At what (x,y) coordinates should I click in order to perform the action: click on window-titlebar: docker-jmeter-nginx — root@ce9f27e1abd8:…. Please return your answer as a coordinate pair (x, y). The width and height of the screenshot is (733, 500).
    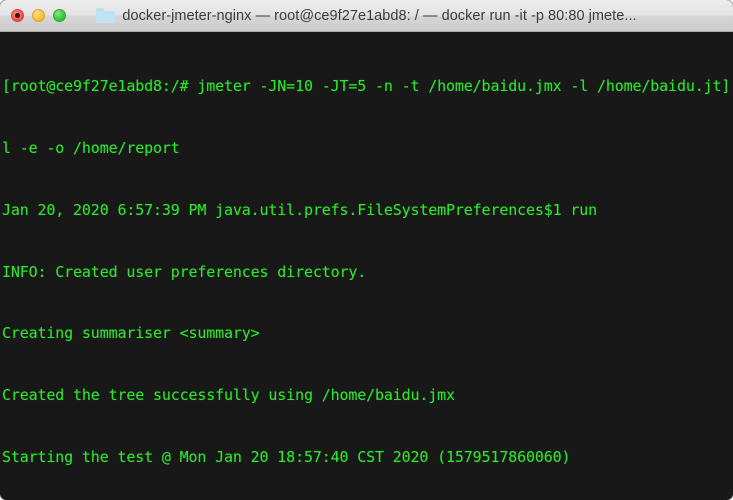
    Looking at the image, I should click on (366, 16).